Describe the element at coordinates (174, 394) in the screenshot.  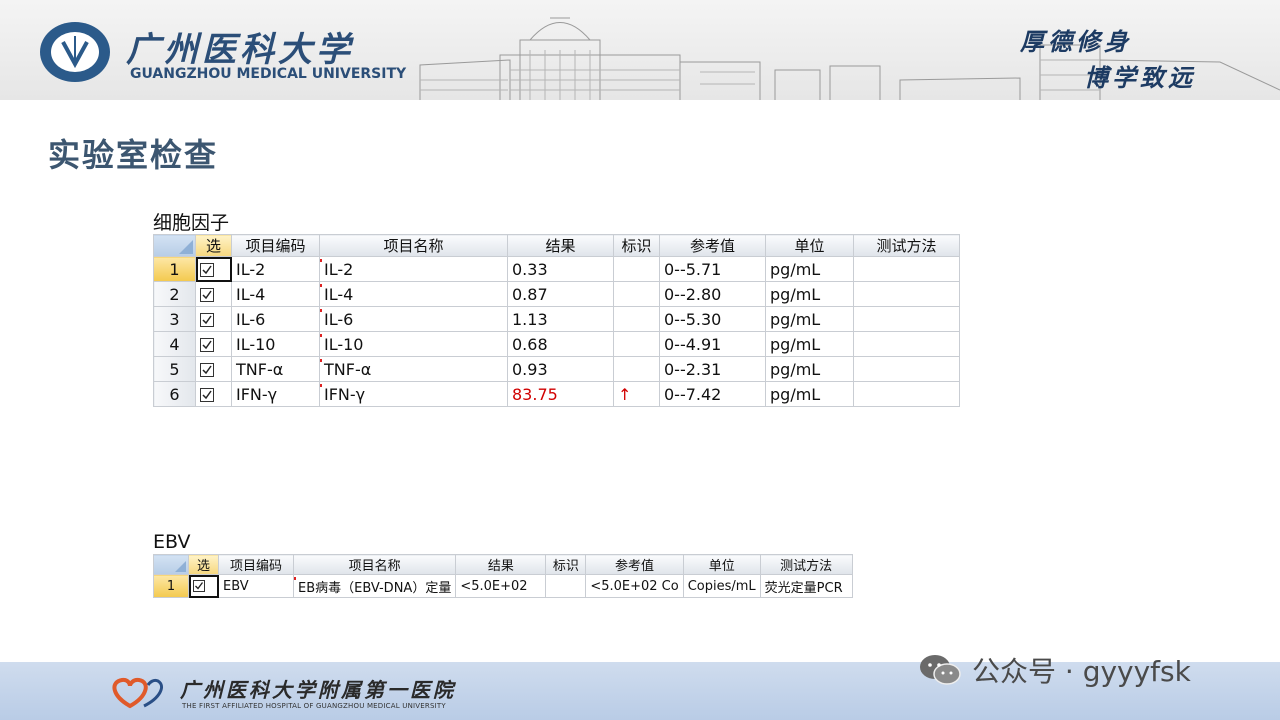
I see `row-number: 6` at that location.